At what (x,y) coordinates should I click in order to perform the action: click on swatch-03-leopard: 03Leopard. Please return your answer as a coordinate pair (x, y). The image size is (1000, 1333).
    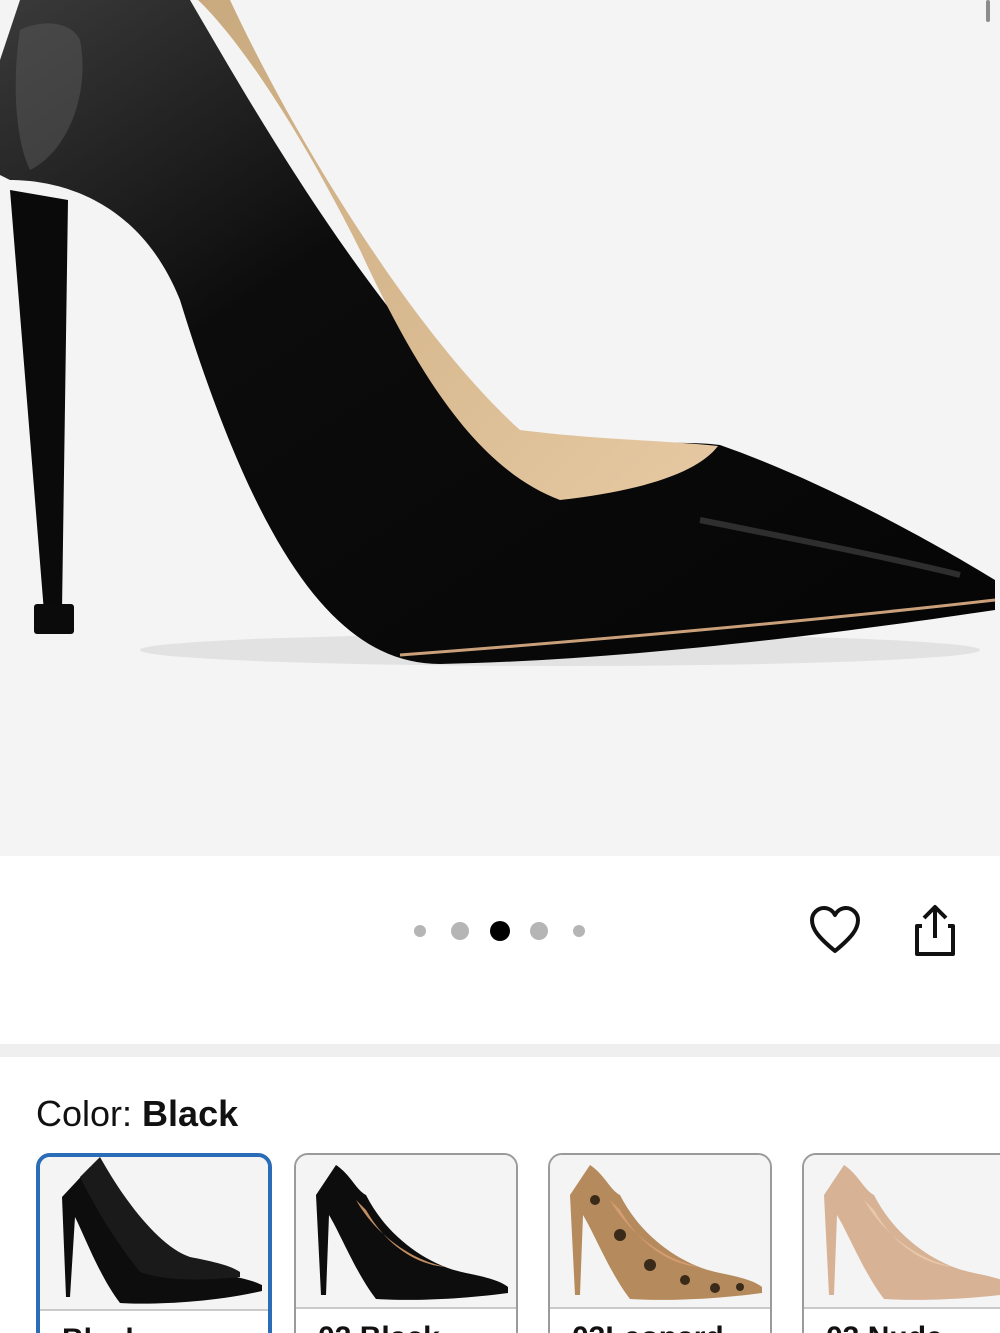
    Looking at the image, I should click on (660, 1243).